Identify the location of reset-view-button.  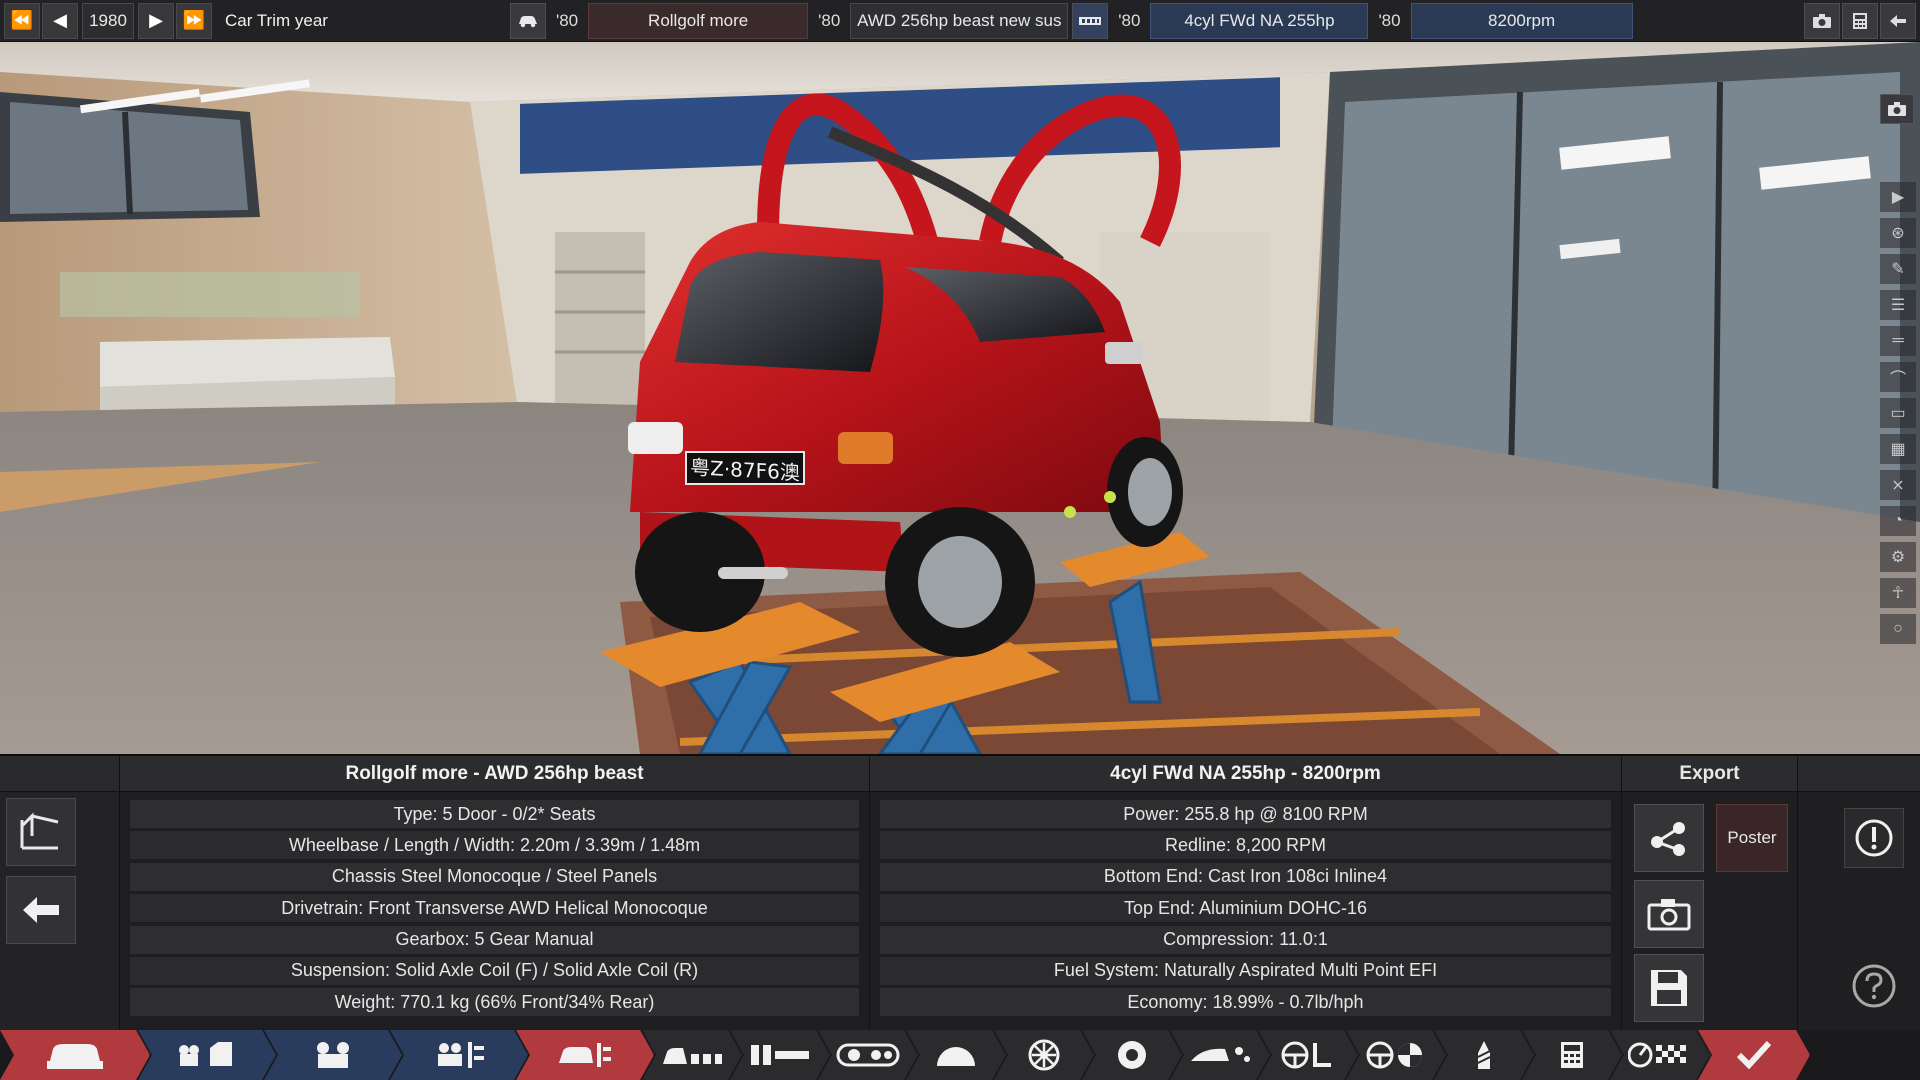
(41, 832).